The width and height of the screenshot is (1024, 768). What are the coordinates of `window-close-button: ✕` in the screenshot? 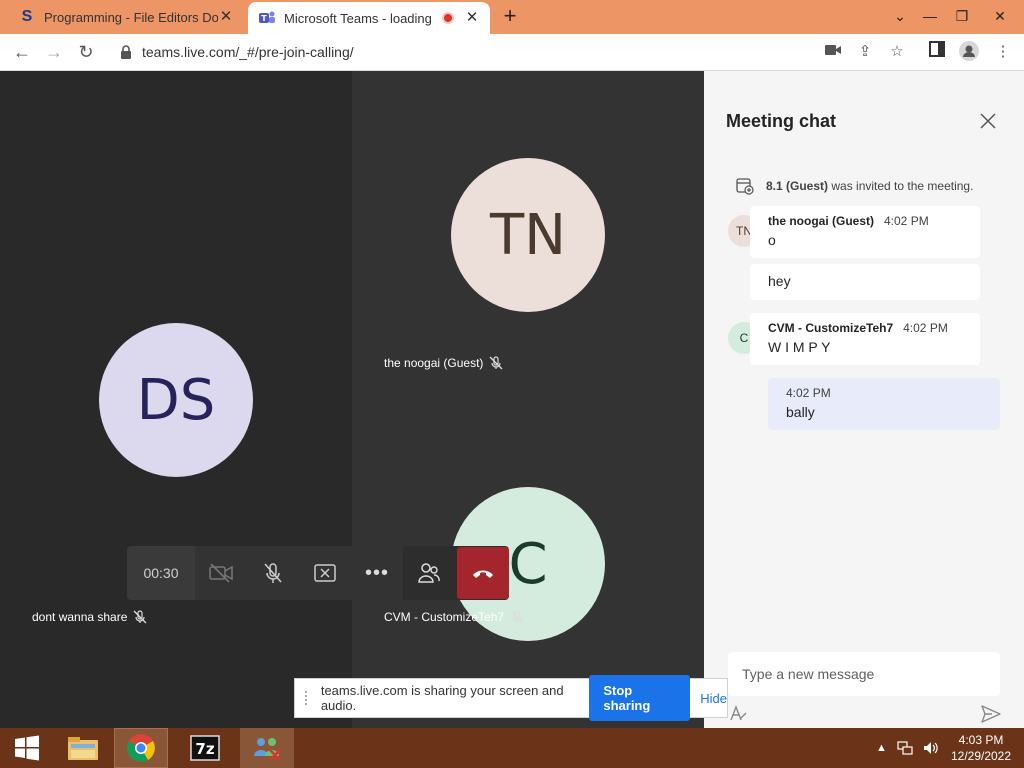 It's located at (1000, 16).